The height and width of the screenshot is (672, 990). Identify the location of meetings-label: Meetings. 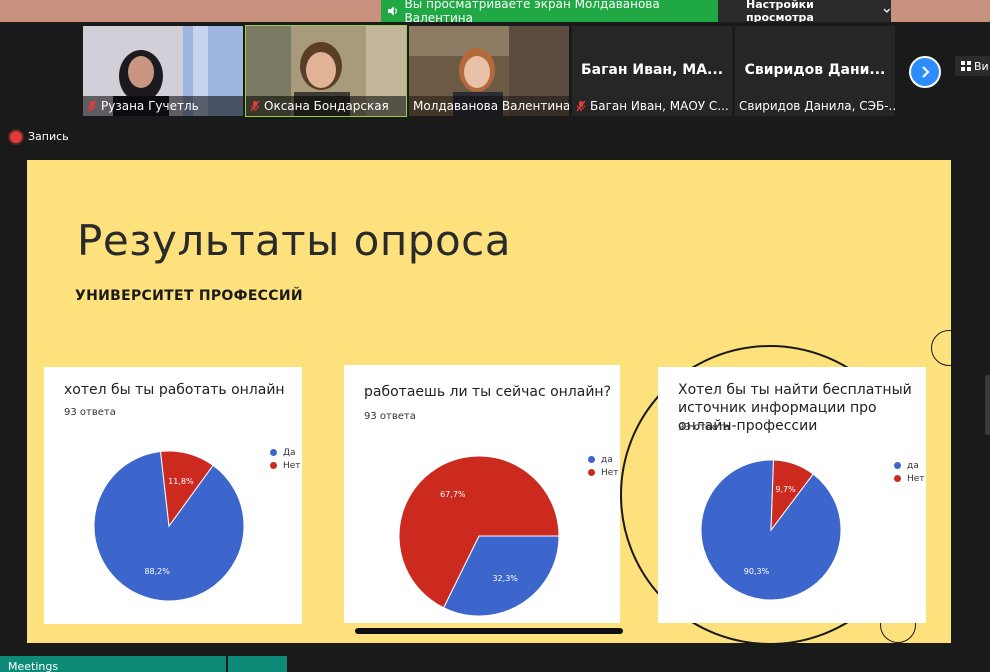
(33, 666).